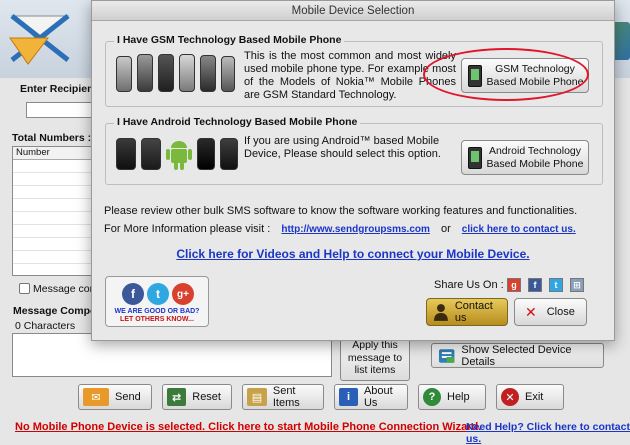  I want to click on help-label: Help, so click(458, 397).